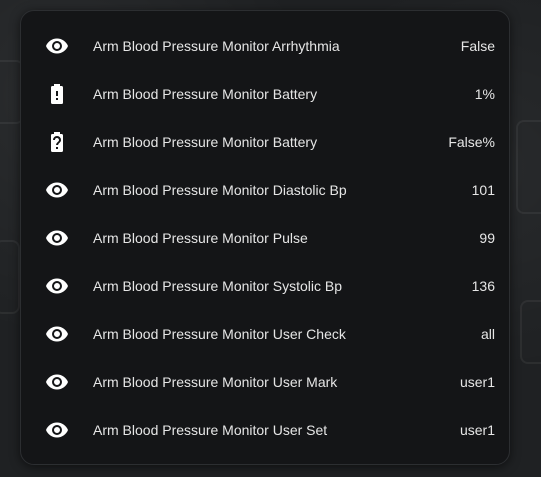 The width and height of the screenshot is (541, 477). What do you see at coordinates (215, 382) in the screenshot?
I see `entity-name: Arm Blood Pressure Monitor User Mark` at bounding box center [215, 382].